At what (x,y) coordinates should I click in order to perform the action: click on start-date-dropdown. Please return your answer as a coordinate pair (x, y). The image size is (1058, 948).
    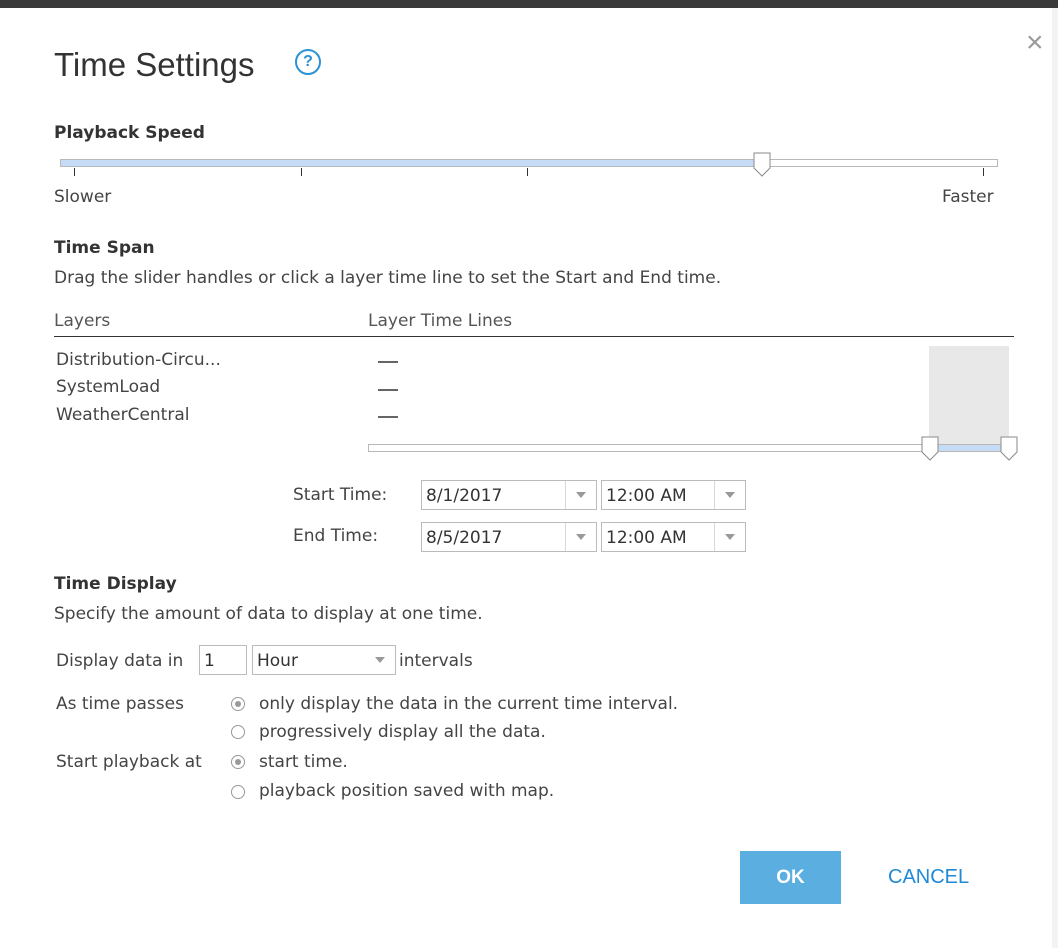
    Looking at the image, I should click on (580, 495).